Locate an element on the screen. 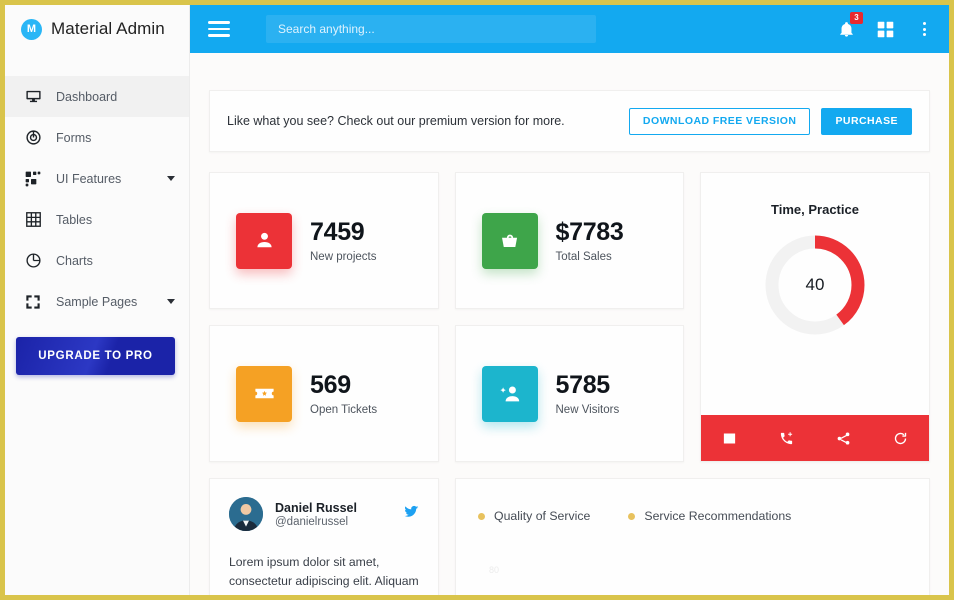 The image size is (954, 600). vertical-dots-icon is located at coordinates (924, 29).